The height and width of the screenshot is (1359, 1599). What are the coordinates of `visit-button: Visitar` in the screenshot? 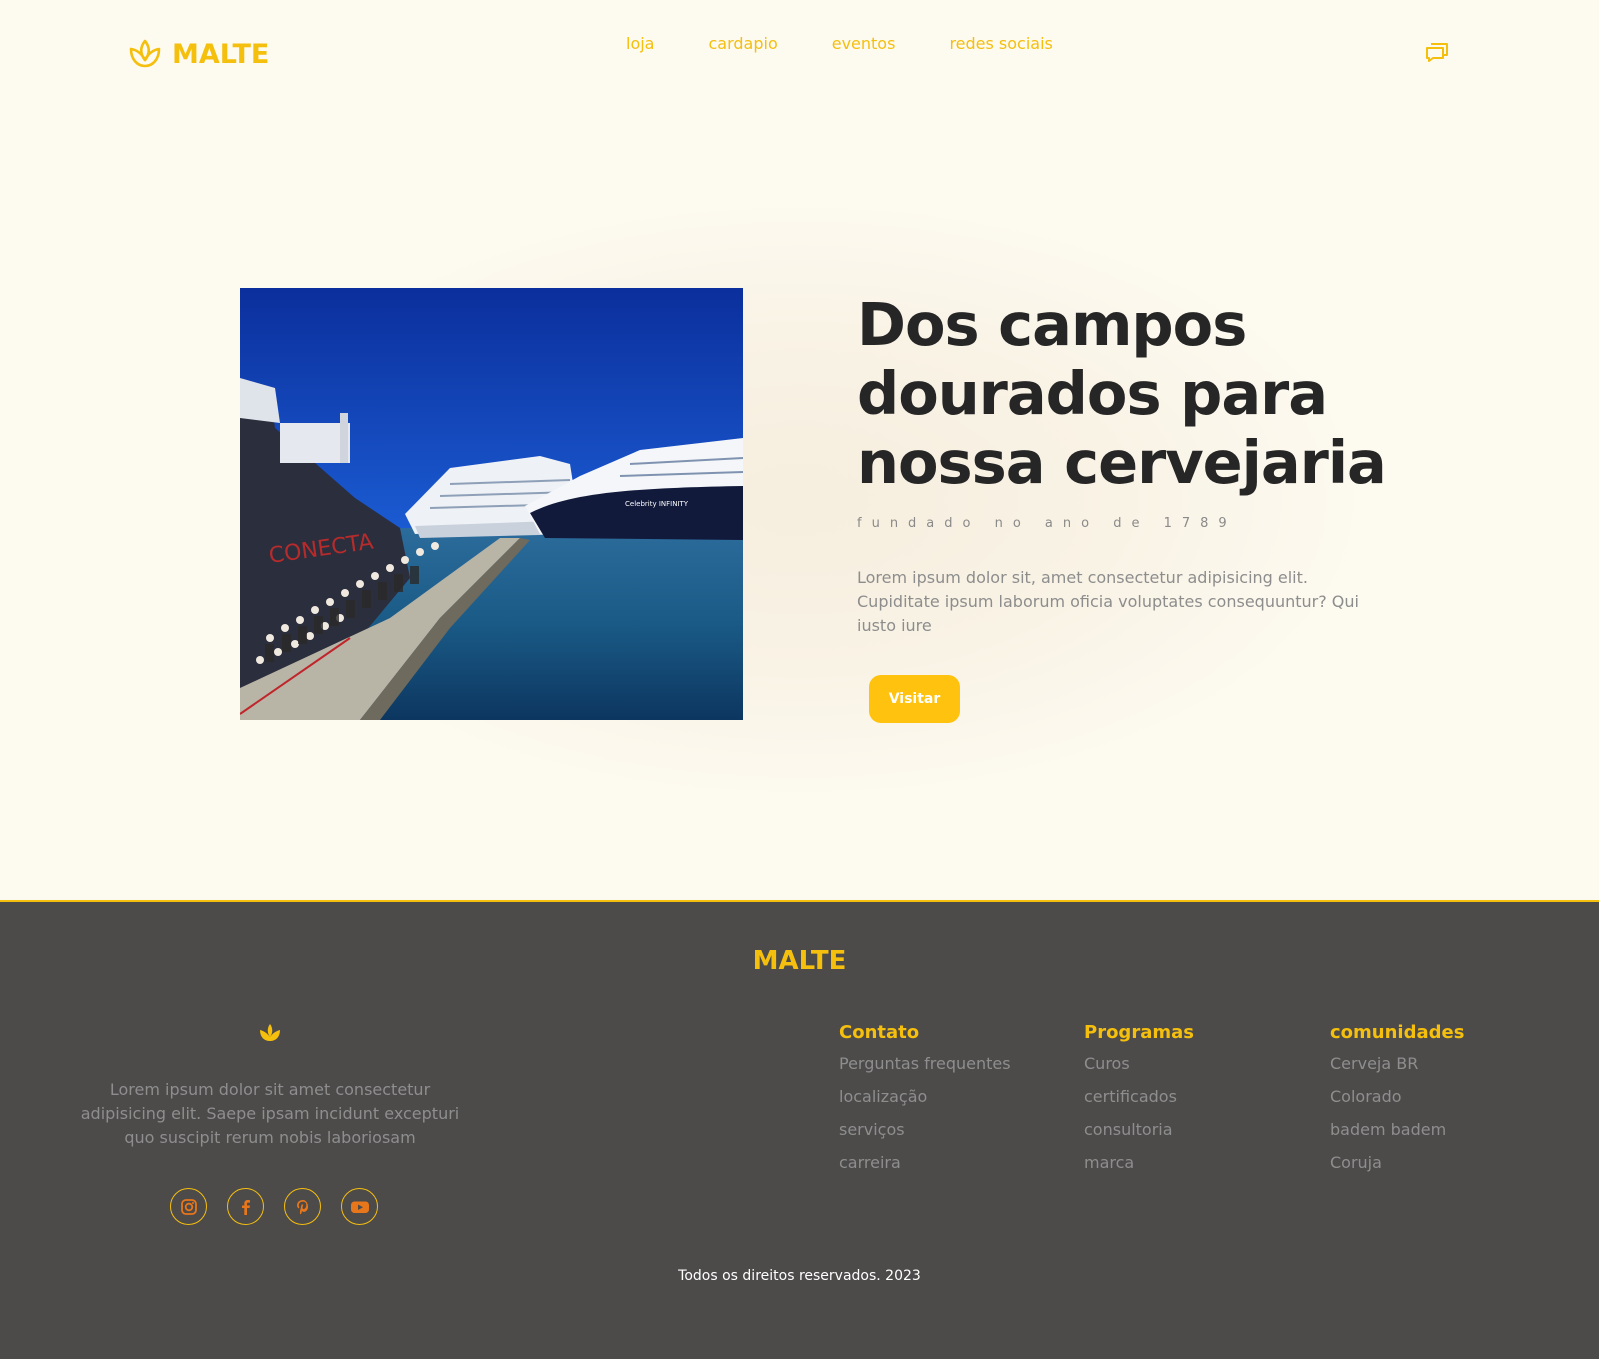 It's located at (914, 699).